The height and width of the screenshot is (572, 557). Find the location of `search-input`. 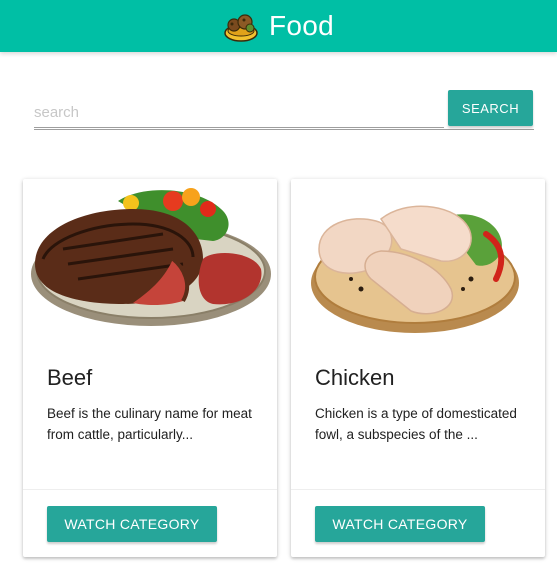

search-input is located at coordinates (239, 113).